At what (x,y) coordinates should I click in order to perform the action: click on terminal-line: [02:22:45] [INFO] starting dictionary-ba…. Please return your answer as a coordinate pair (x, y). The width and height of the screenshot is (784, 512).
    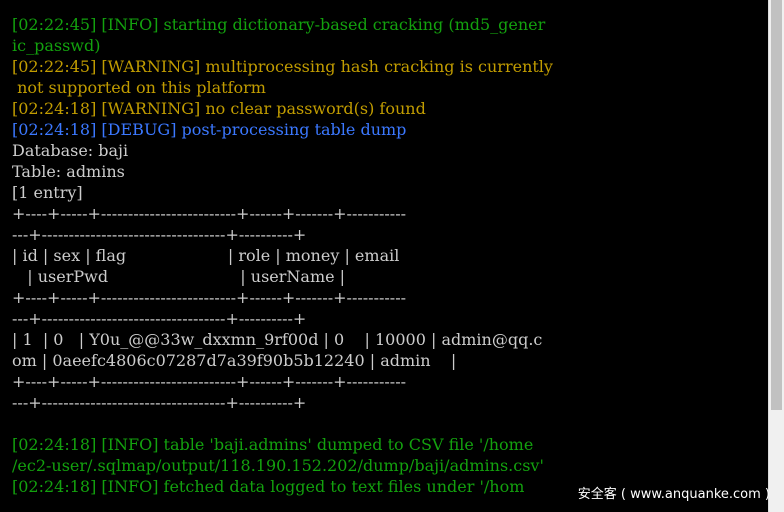
    Looking at the image, I should click on (279, 24).